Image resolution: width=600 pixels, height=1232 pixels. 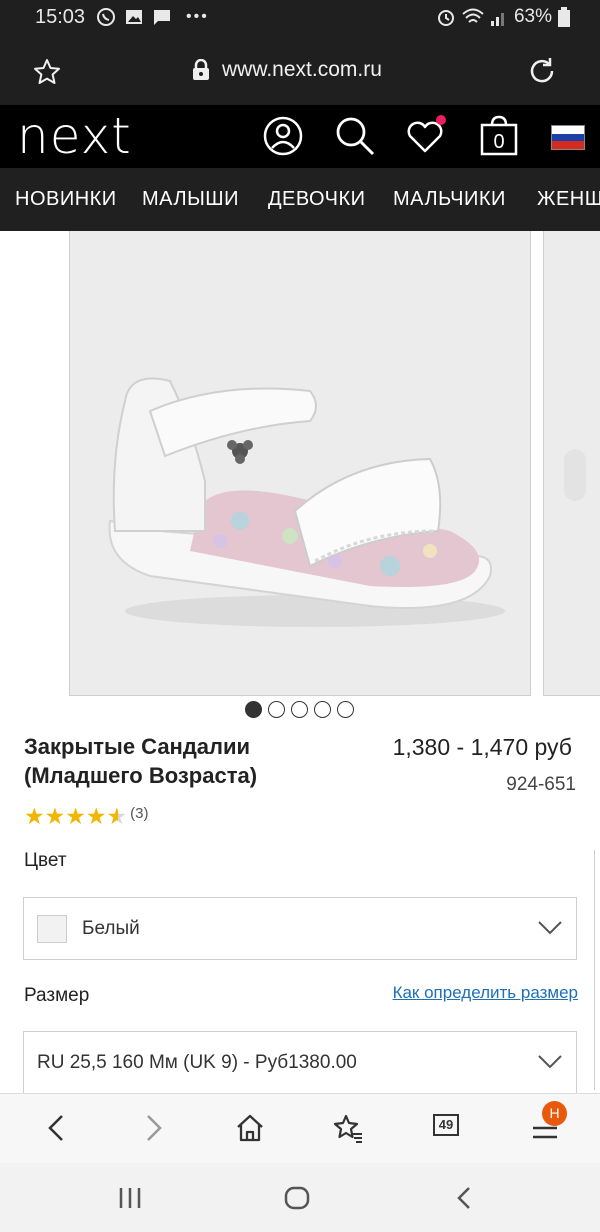 I want to click on menu-badge: H, so click(x=554, y=1113).